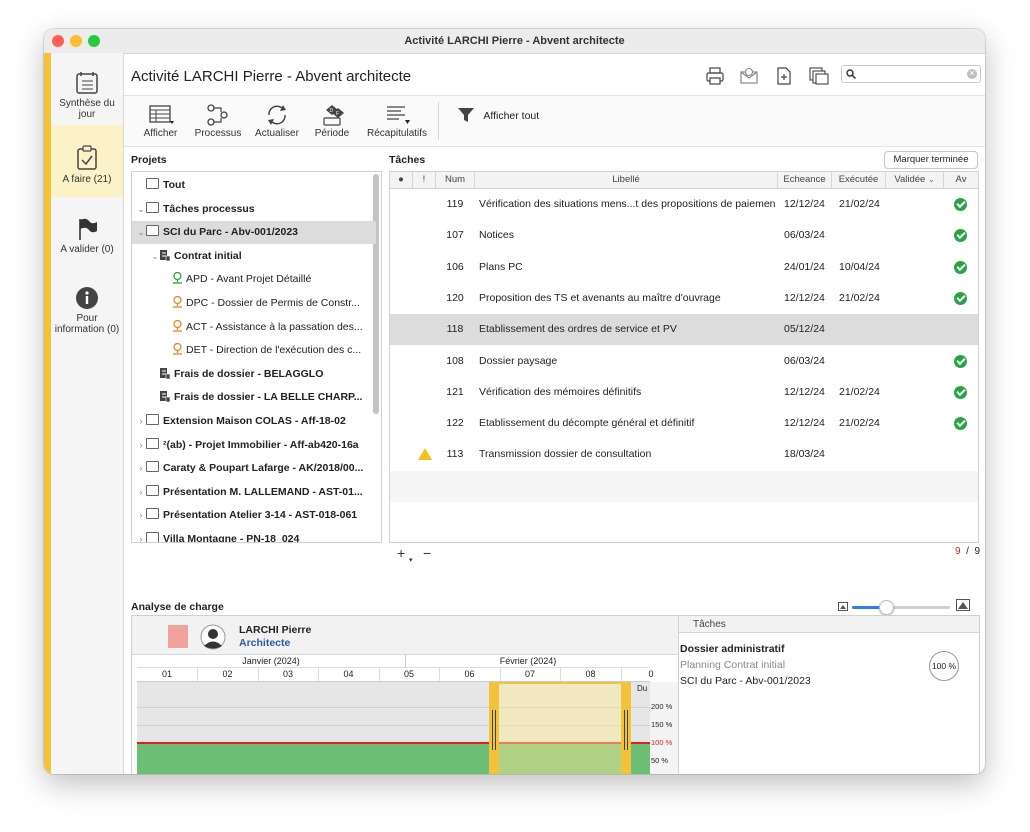 This screenshot has height=832, width=1030. What do you see at coordinates (87, 161) in the screenshot?
I see `sidebar-item-a-faire: A faire (21)` at bounding box center [87, 161].